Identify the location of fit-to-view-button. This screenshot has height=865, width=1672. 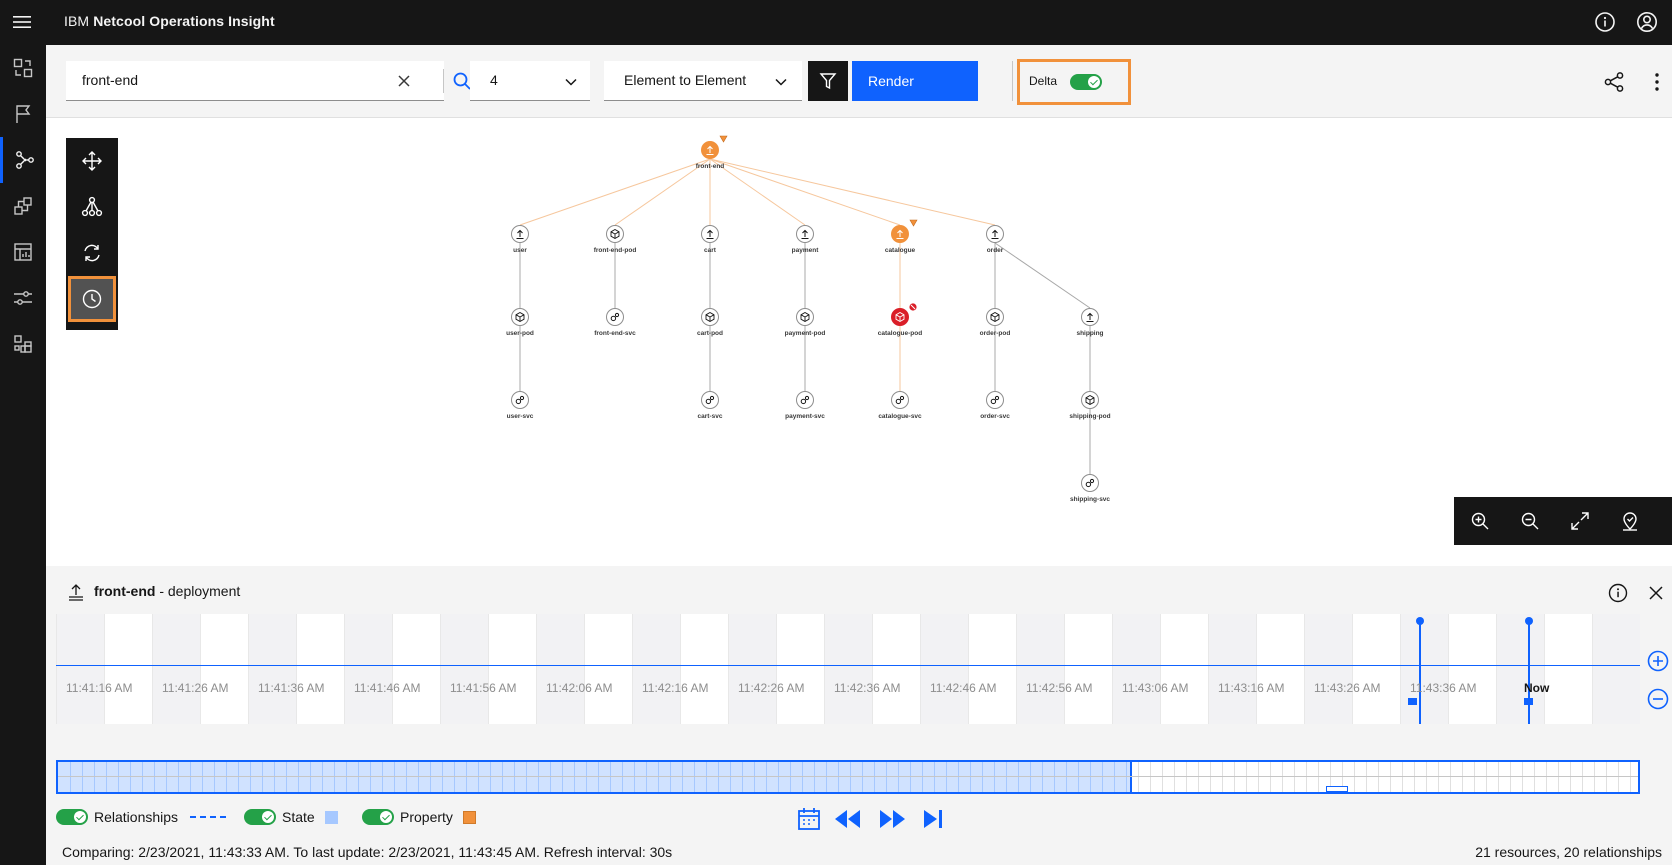
(1580, 521).